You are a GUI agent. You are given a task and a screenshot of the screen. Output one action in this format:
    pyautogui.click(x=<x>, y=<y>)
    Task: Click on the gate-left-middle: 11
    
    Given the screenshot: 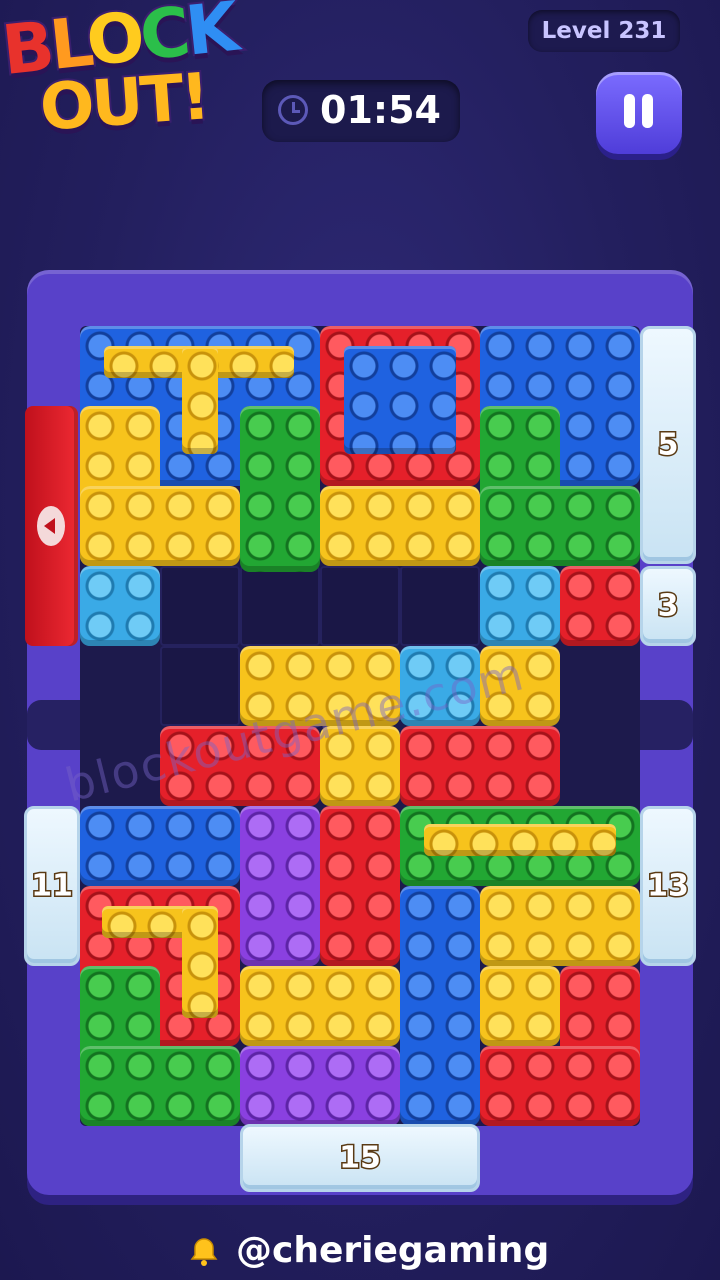 What is the action you would take?
    pyautogui.click(x=52, y=886)
    